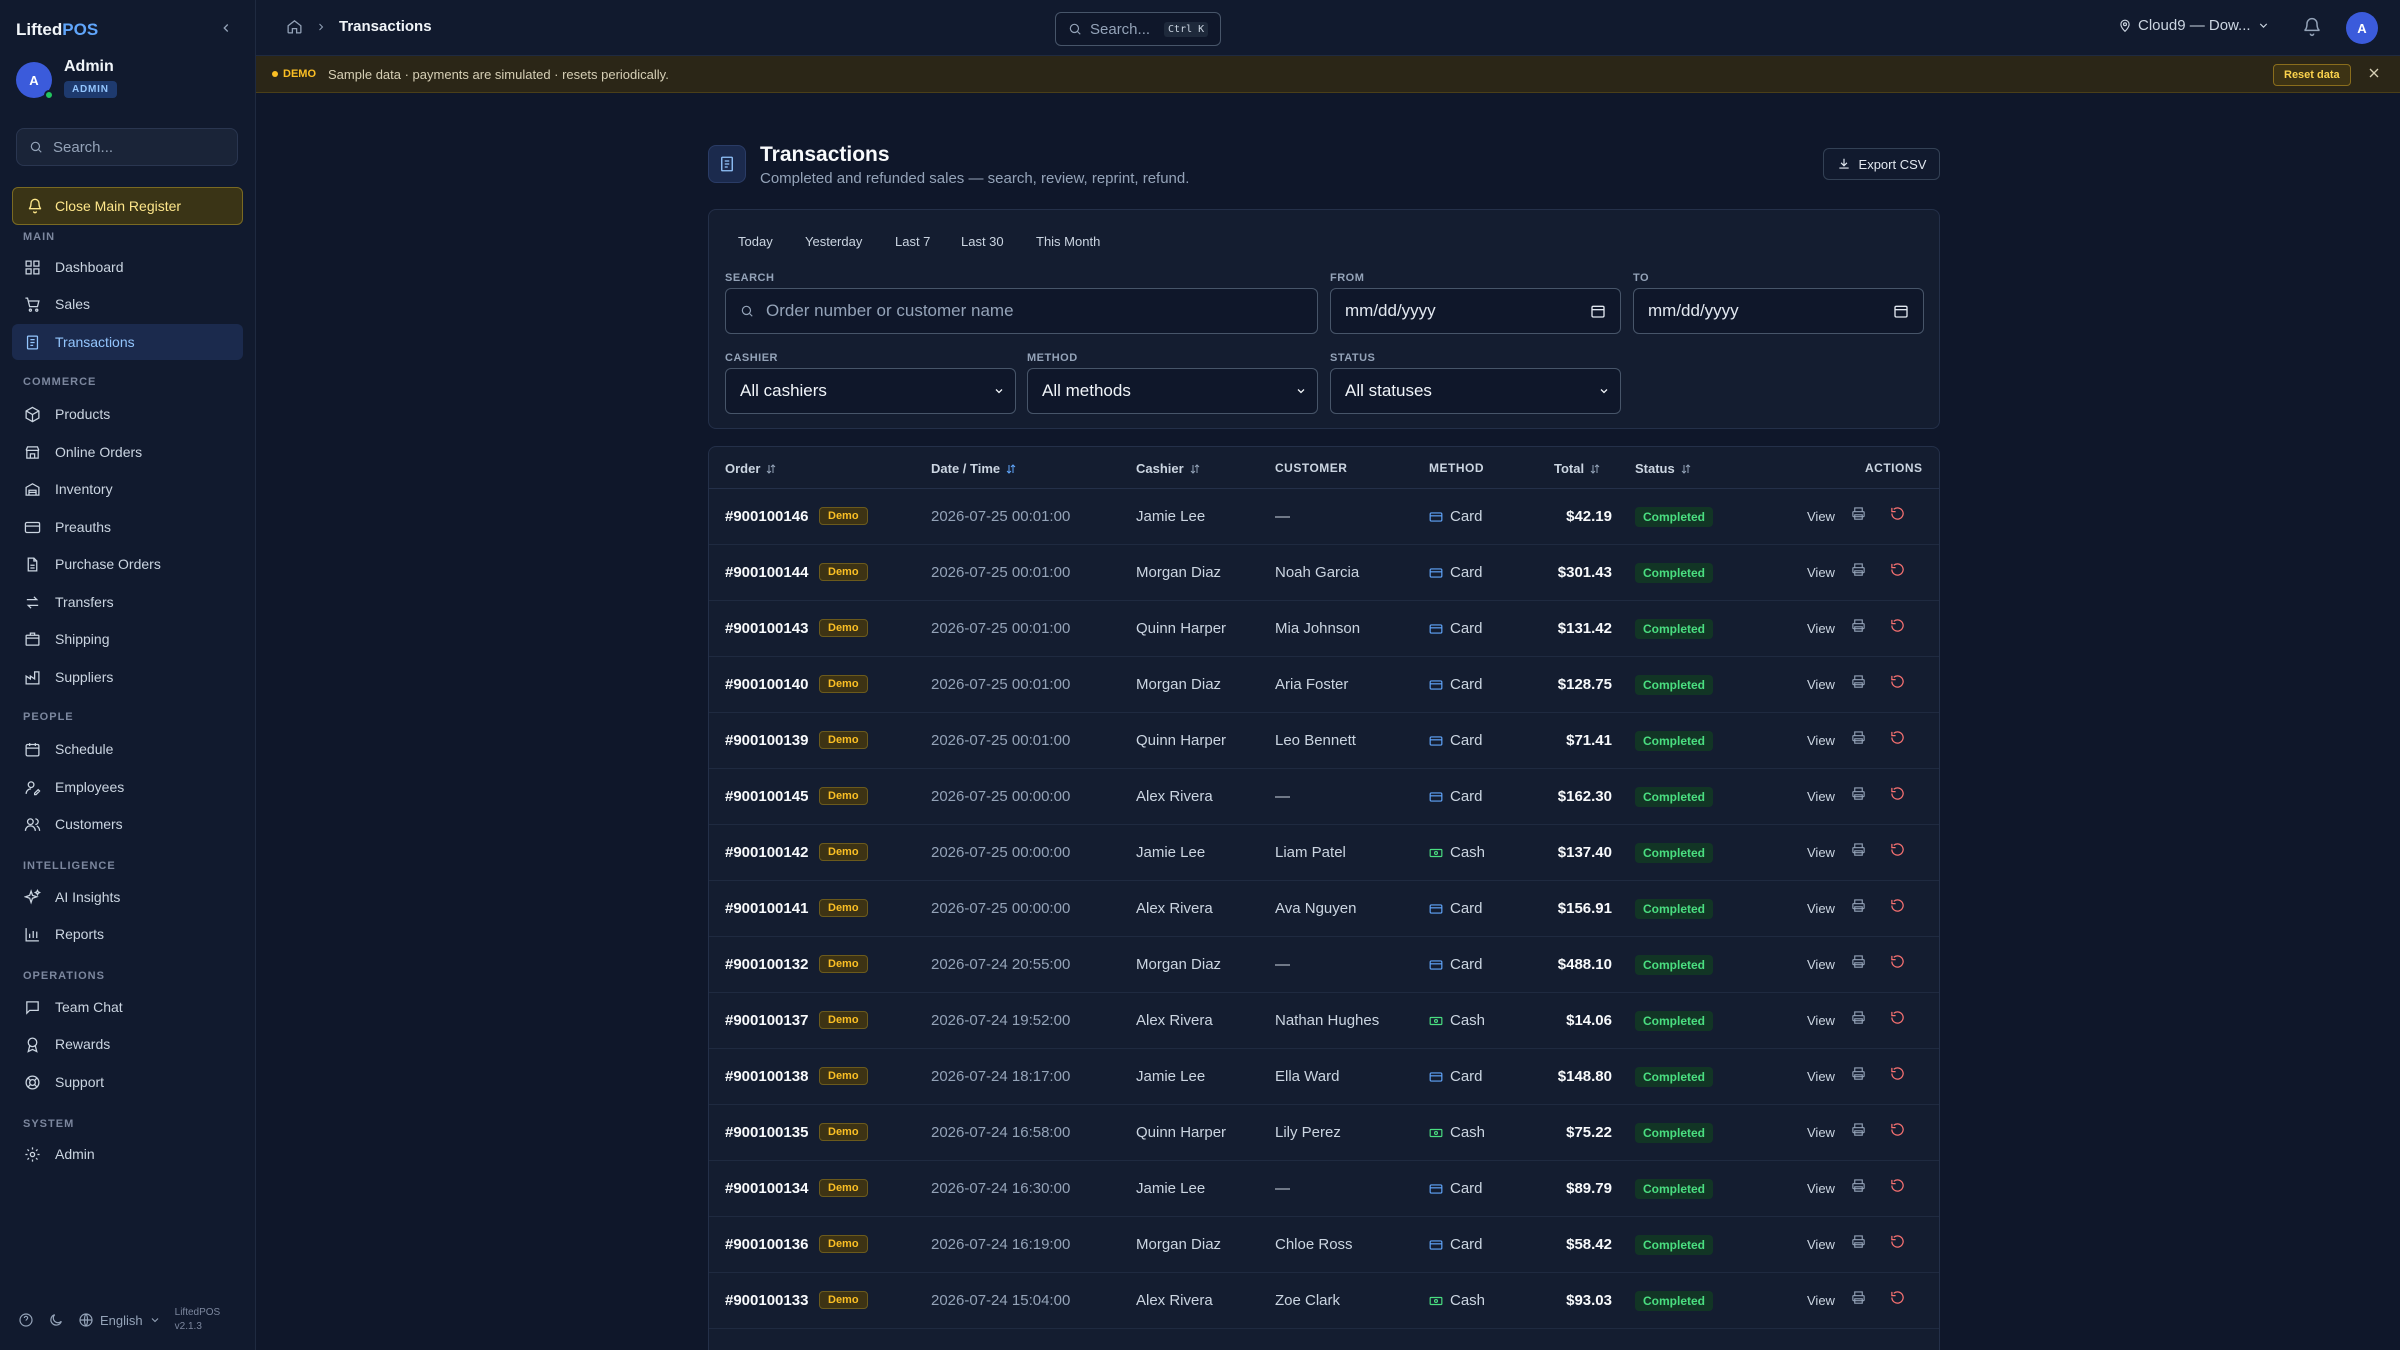 The height and width of the screenshot is (1350, 2400). Describe the element at coordinates (26, 1320) in the screenshot. I see `help-icon` at that location.